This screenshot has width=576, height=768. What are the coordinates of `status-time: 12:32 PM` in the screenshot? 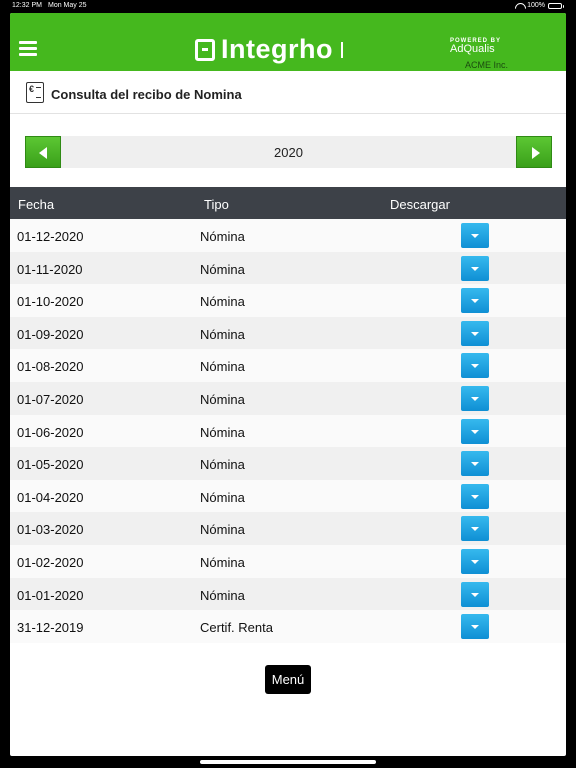 It's located at (27, 5).